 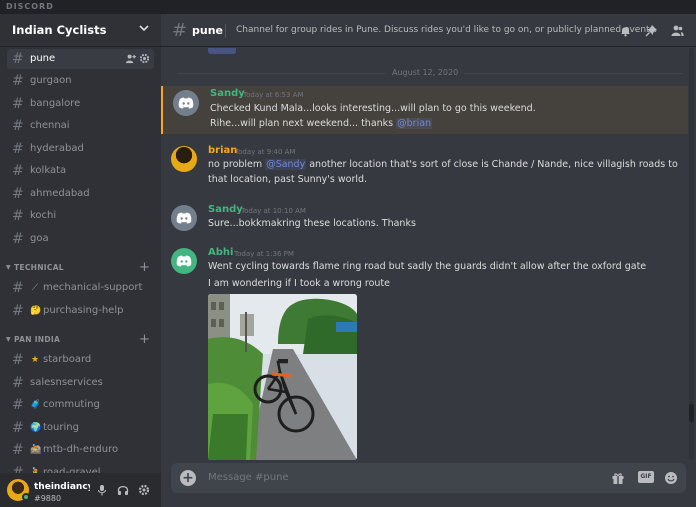 What do you see at coordinates (61, 427) in the screenshot?
I see `channel-name: touring` at bounding box center [61, 427].